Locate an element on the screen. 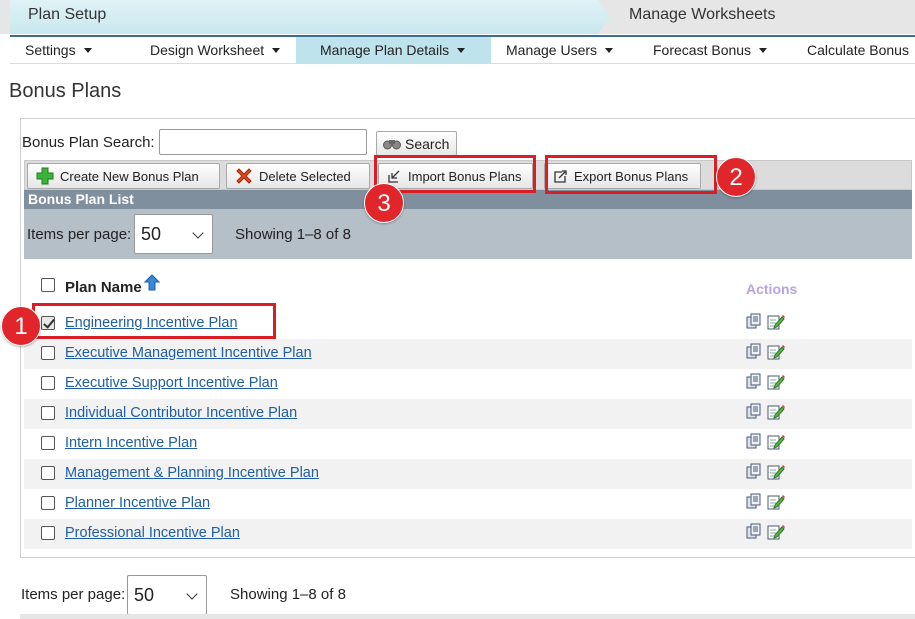 This screenshot has width=915, height=619. menu-calculate-bonus: Calculate Bonus is located at coordinates (852, 50).